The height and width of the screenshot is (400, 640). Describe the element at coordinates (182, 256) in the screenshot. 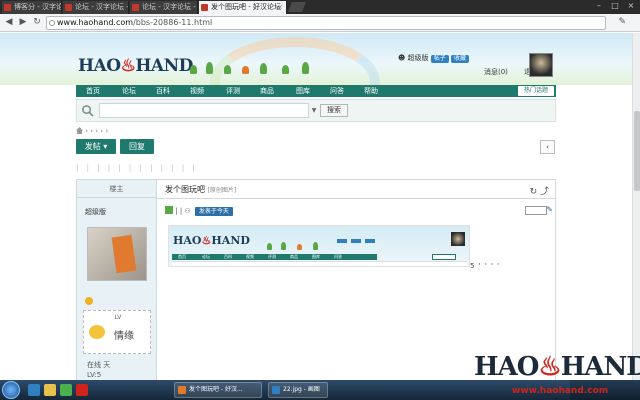

I see `embedded-nav-item: 首页` at that location.